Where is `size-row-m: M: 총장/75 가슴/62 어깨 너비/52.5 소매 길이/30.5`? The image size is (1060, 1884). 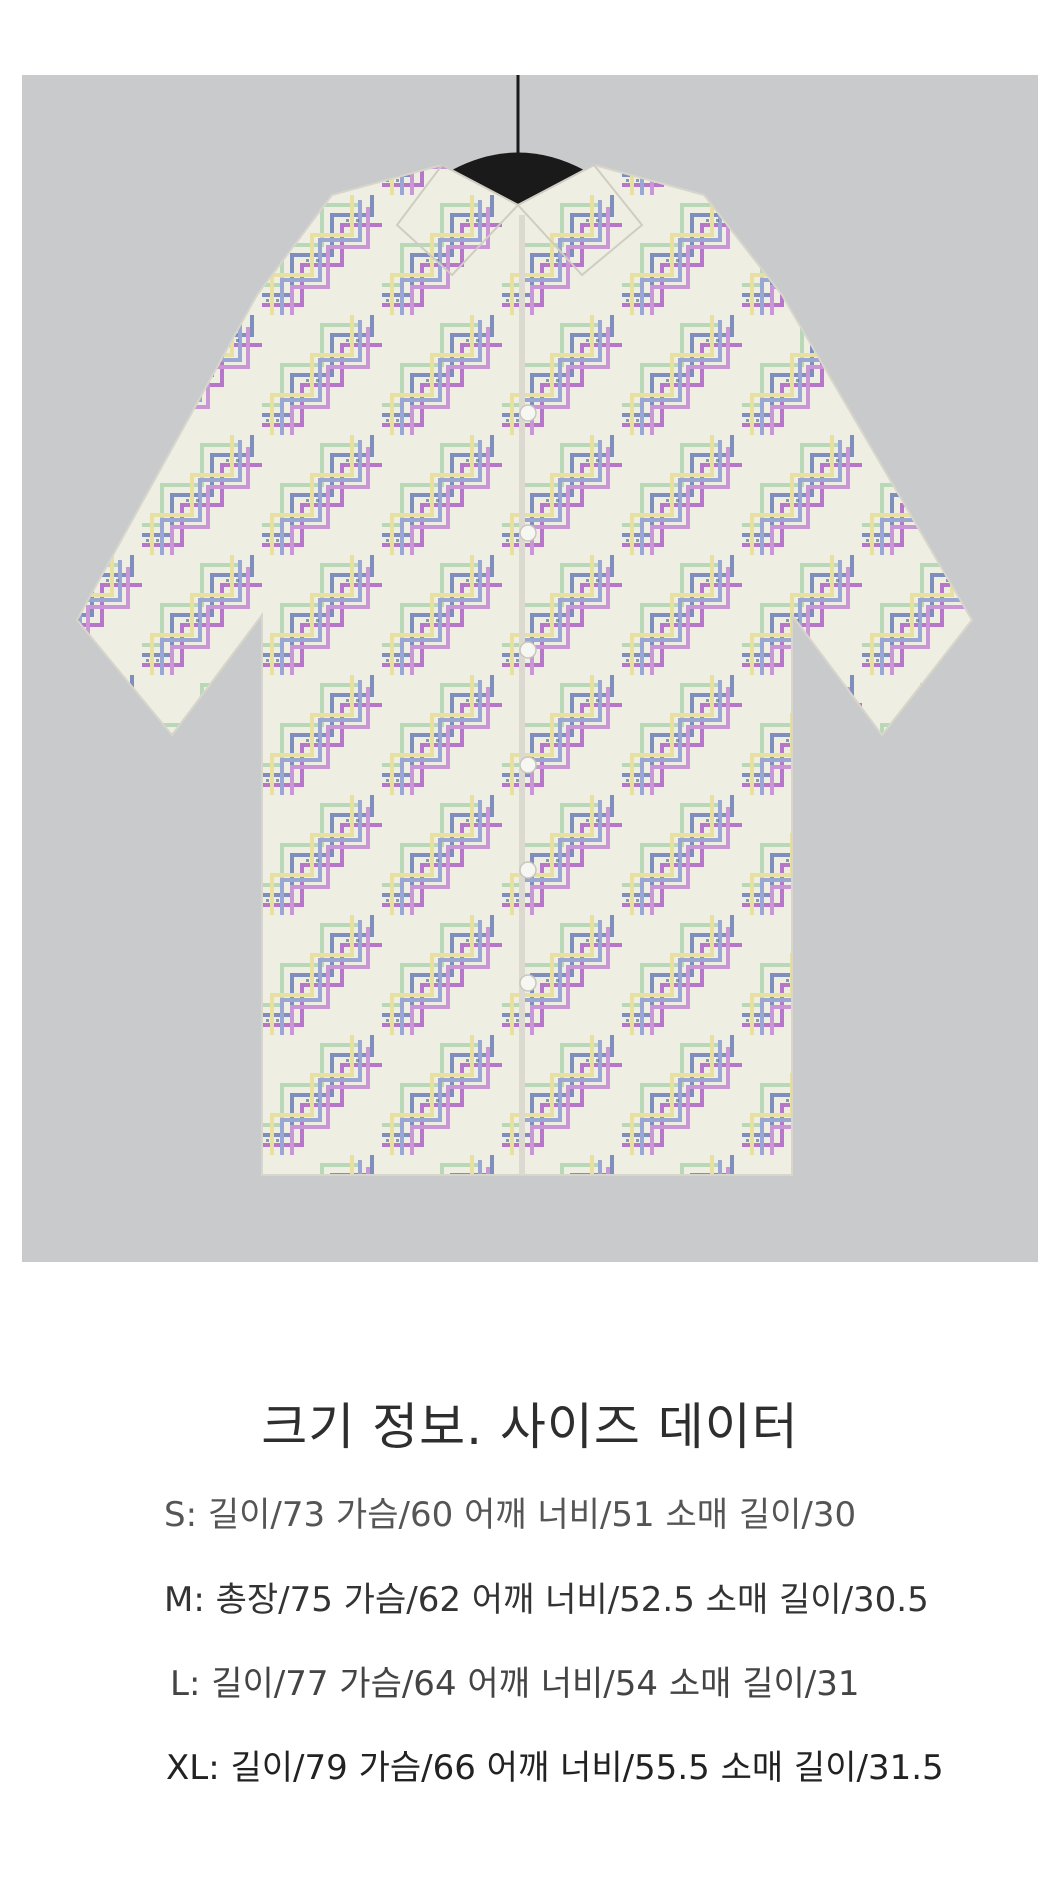 size-row-m: M: 총장/75 가슴/62 어깨 너비/52.5 소매 길이/30.5 is located at coordinates (546, 1600).